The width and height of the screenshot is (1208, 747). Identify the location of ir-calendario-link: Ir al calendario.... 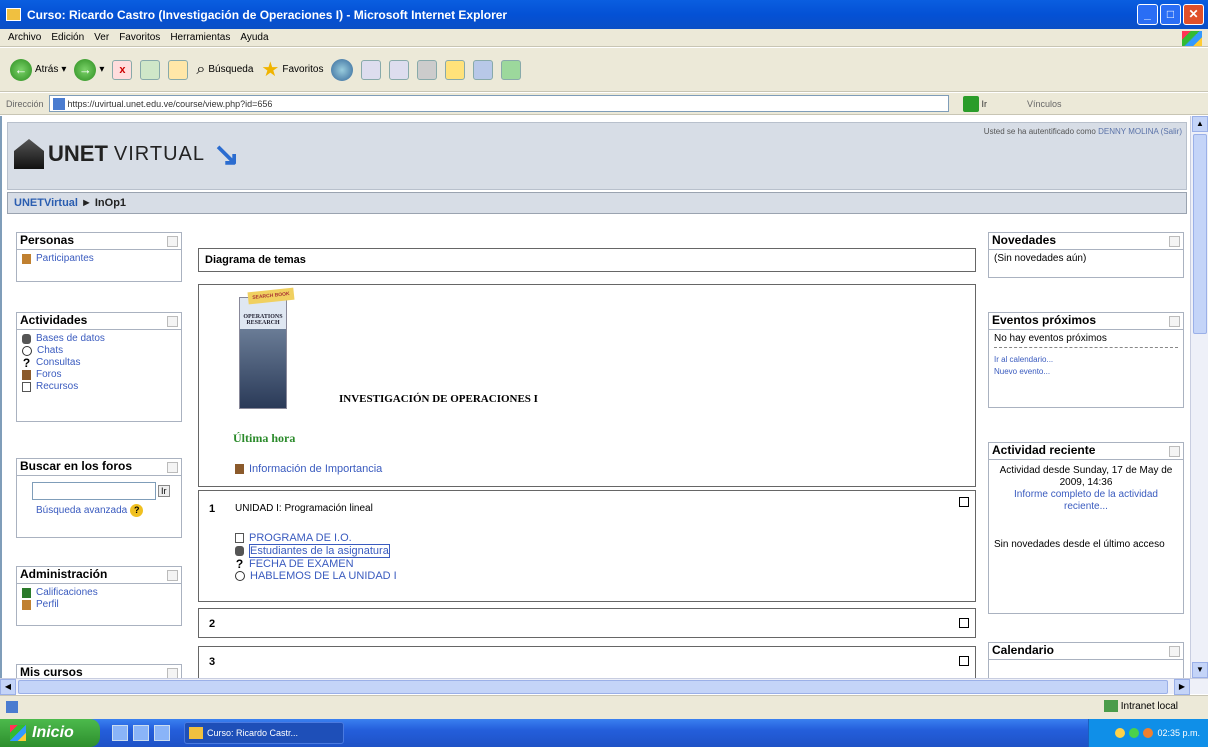
(1086, 360).